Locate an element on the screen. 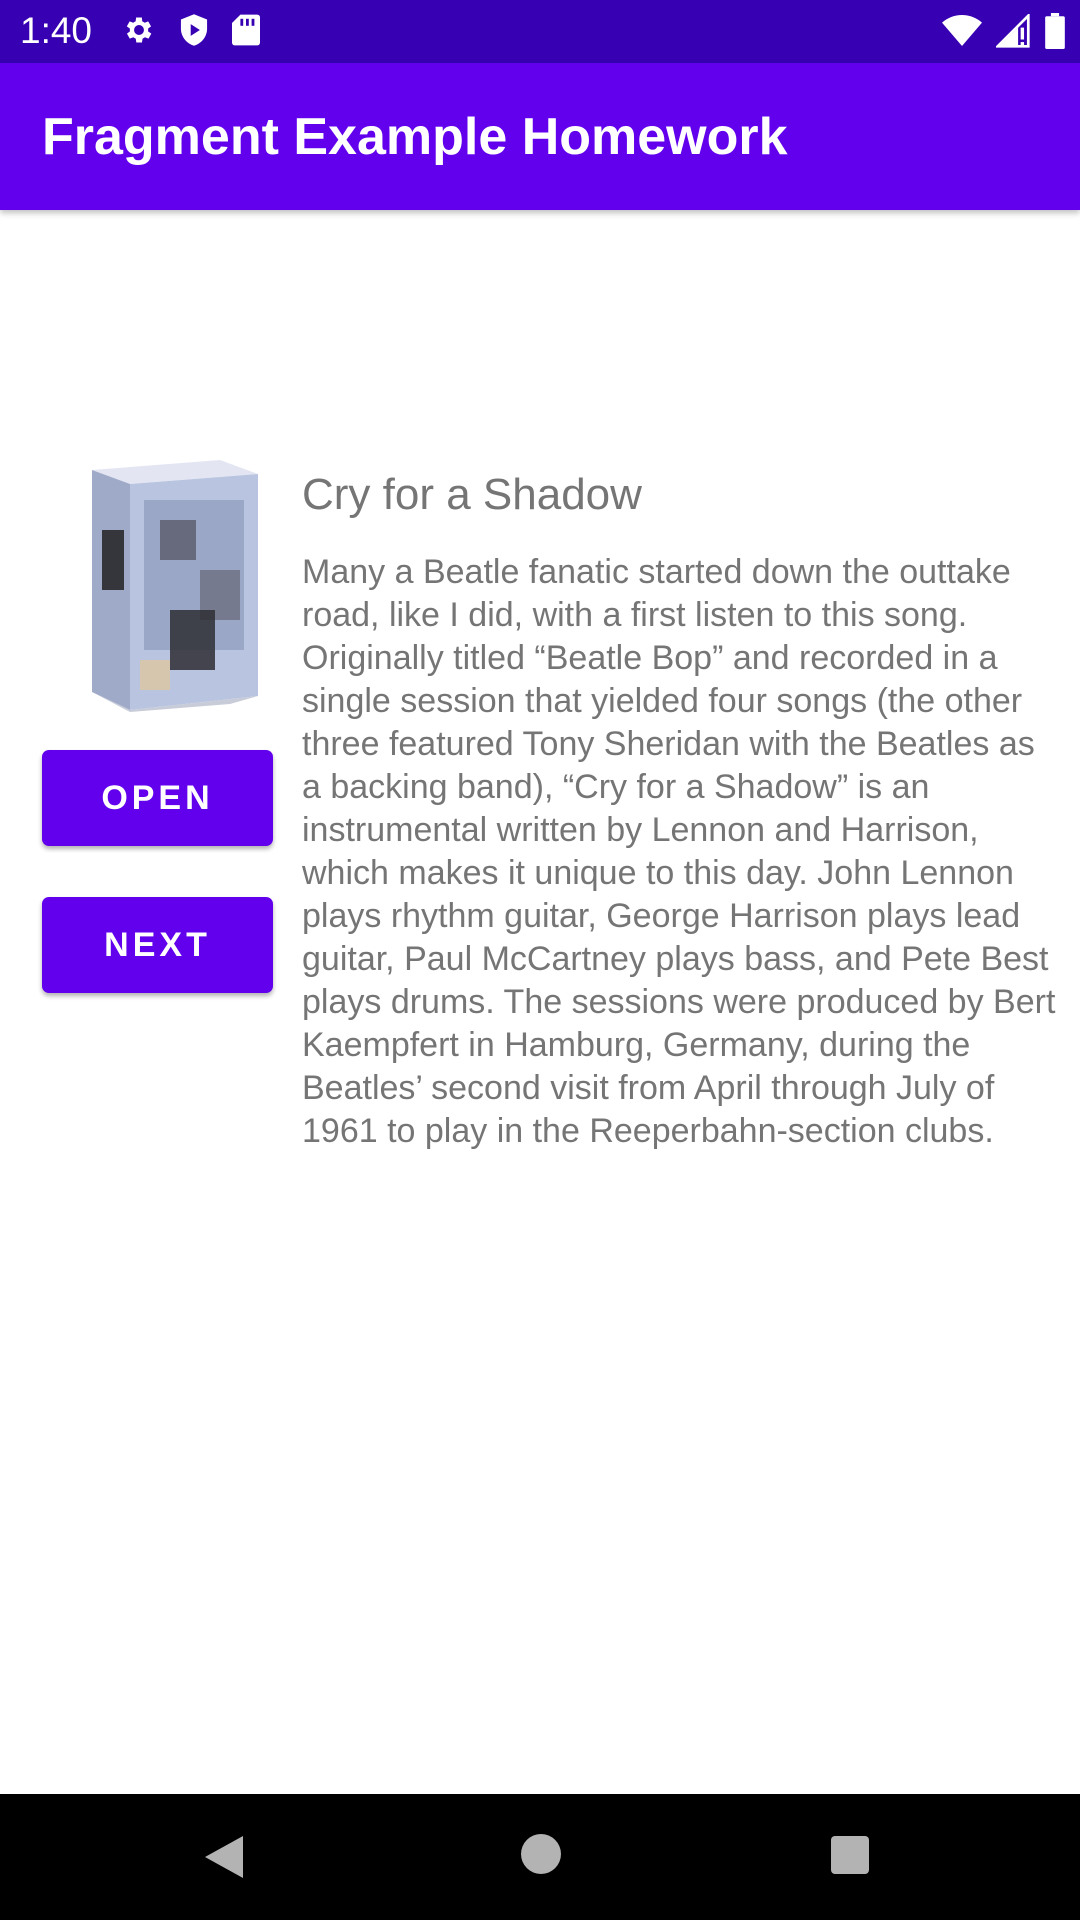 This screenshot has width=1080, height=1920. back-icon is located at coordinates (224, 1859).